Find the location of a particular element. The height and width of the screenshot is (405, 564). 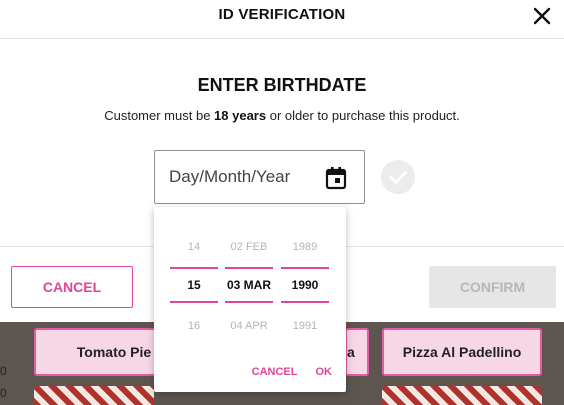

month-prev: 02 FEB is located at coordinates (249, 247).